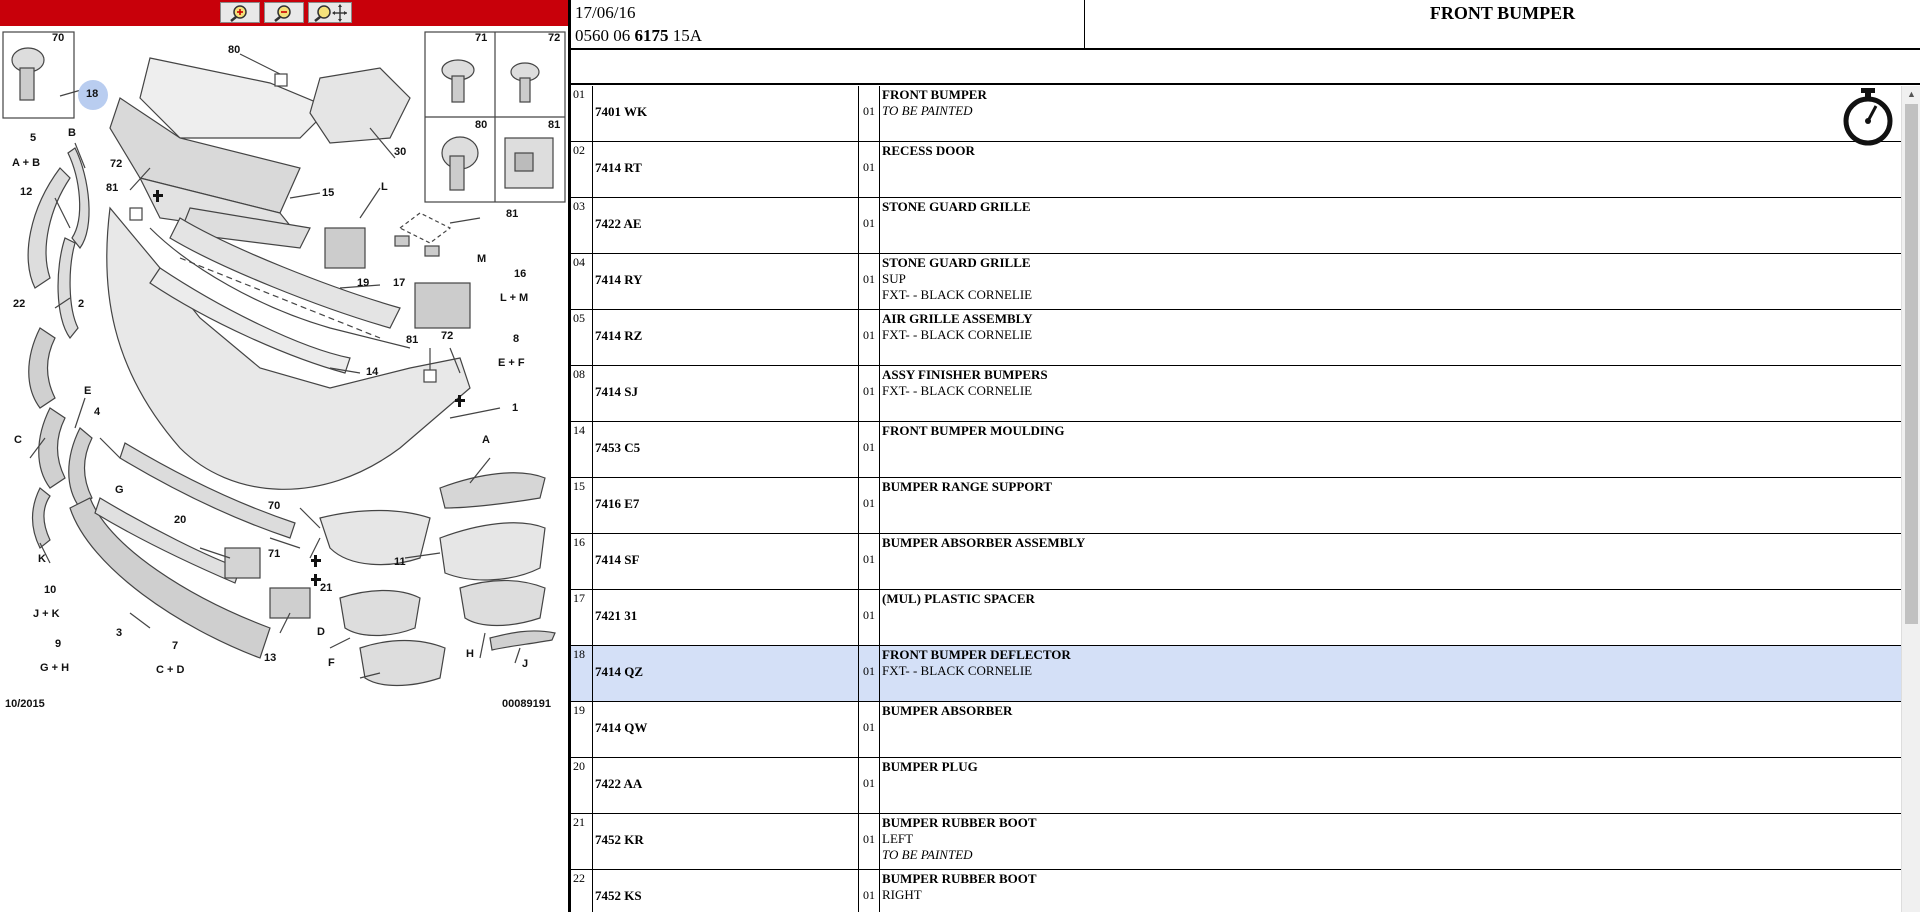  Describe the element at coordinates (579, 206) in the screenshot. I see `row-index: 03` at that location.